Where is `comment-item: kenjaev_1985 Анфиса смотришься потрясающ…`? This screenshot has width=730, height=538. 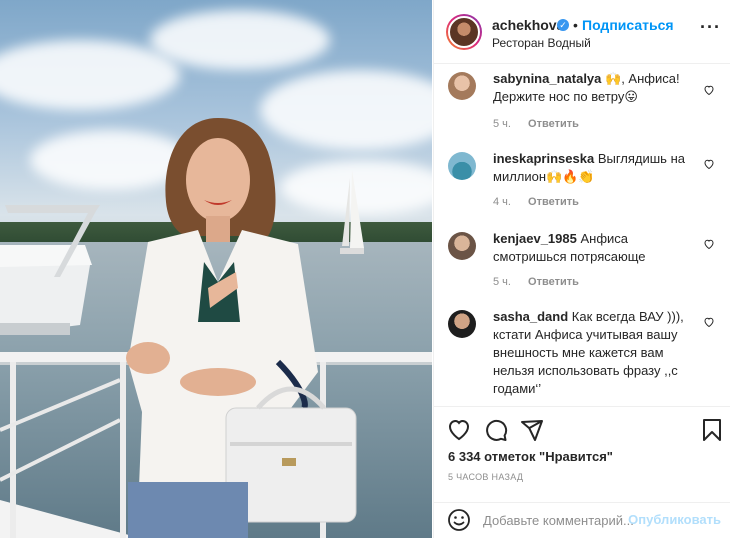
comment-item: kenjaev_1985 Анфиса смотришься потрясающ… is located at coordinates (582, 269).